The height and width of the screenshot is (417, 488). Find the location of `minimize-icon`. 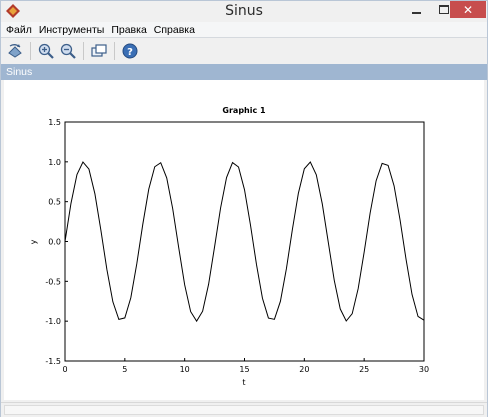

minimize-icon is located at coordinates (416, 12).